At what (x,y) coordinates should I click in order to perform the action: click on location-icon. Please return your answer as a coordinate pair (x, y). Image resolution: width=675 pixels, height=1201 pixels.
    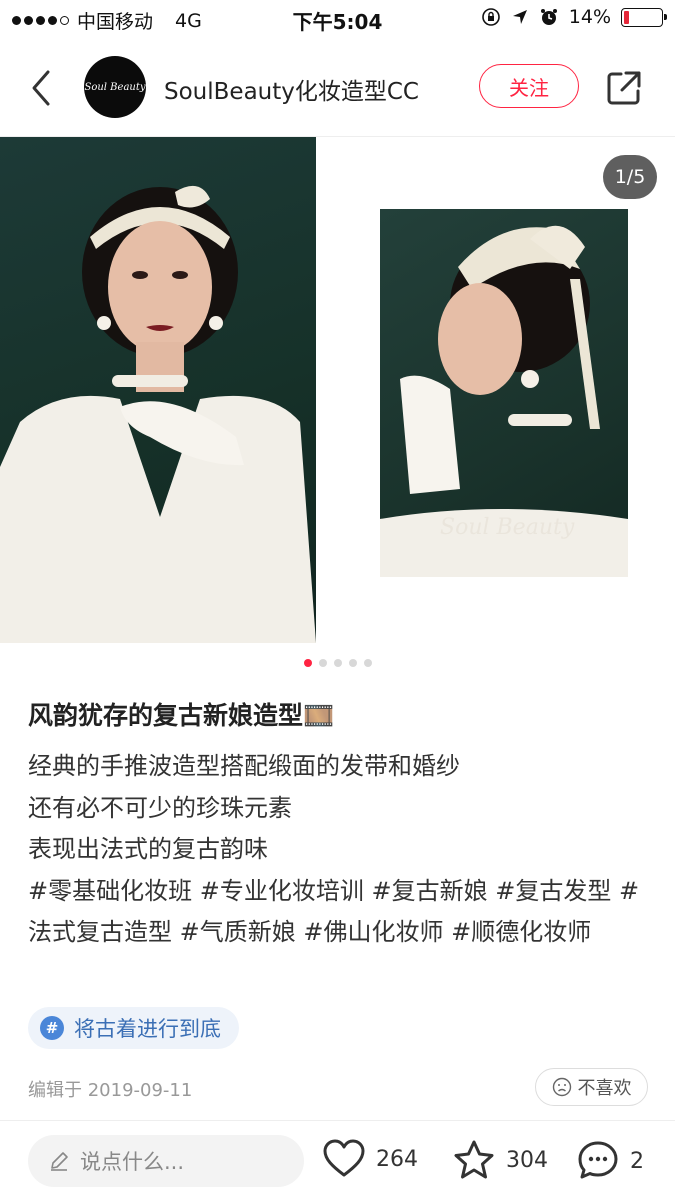
    Looking at the image, I should click on (519, 17).